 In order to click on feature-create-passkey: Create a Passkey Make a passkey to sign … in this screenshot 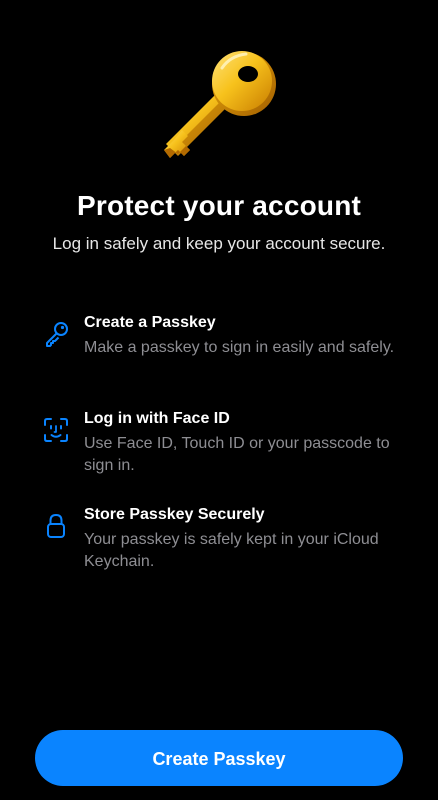, I will do `click(220, 360)`.